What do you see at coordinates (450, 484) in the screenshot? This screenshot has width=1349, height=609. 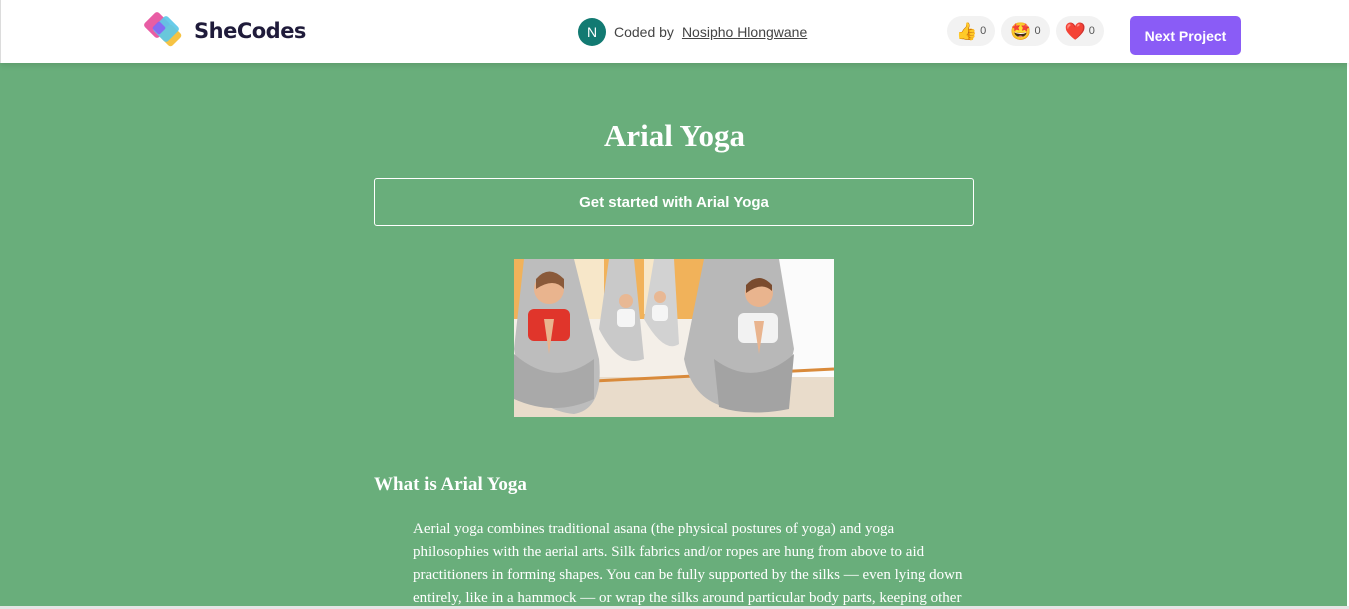 I see `section-title: What is Arial Yoga` at bounding box center [450, 484].